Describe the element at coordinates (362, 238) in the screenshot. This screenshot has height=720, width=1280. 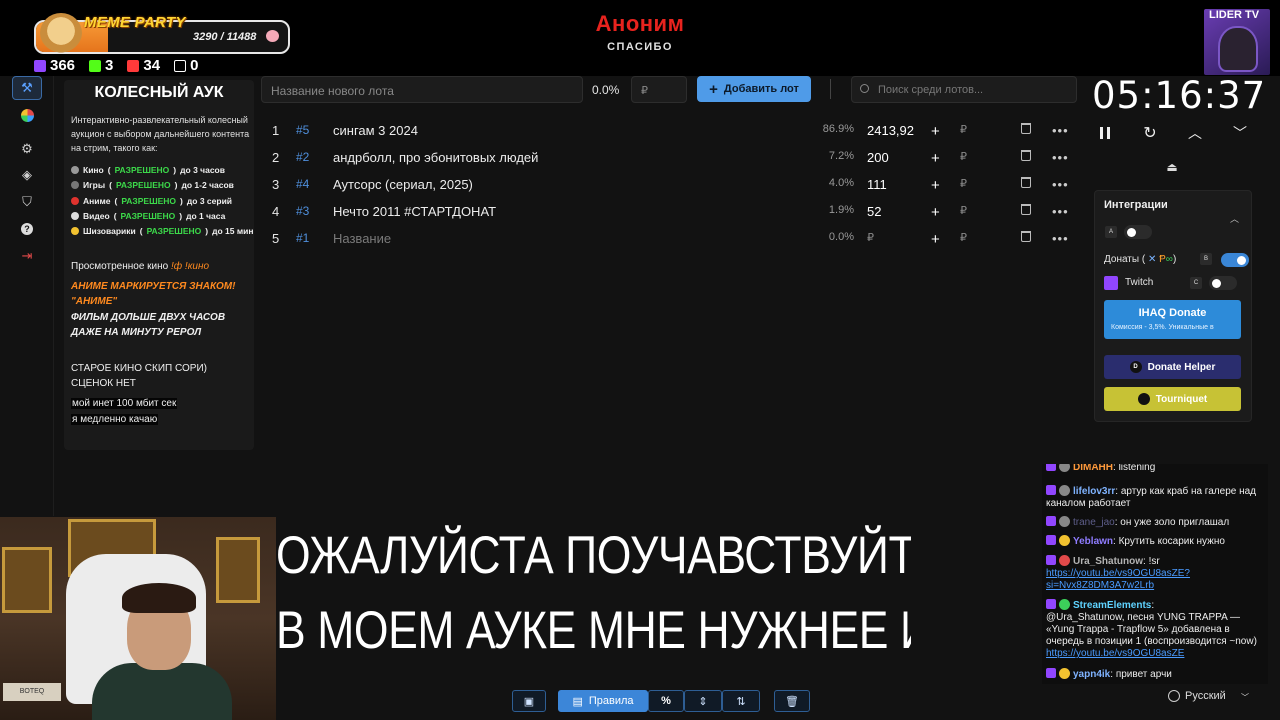
I see `lot-name: Название` at that location.